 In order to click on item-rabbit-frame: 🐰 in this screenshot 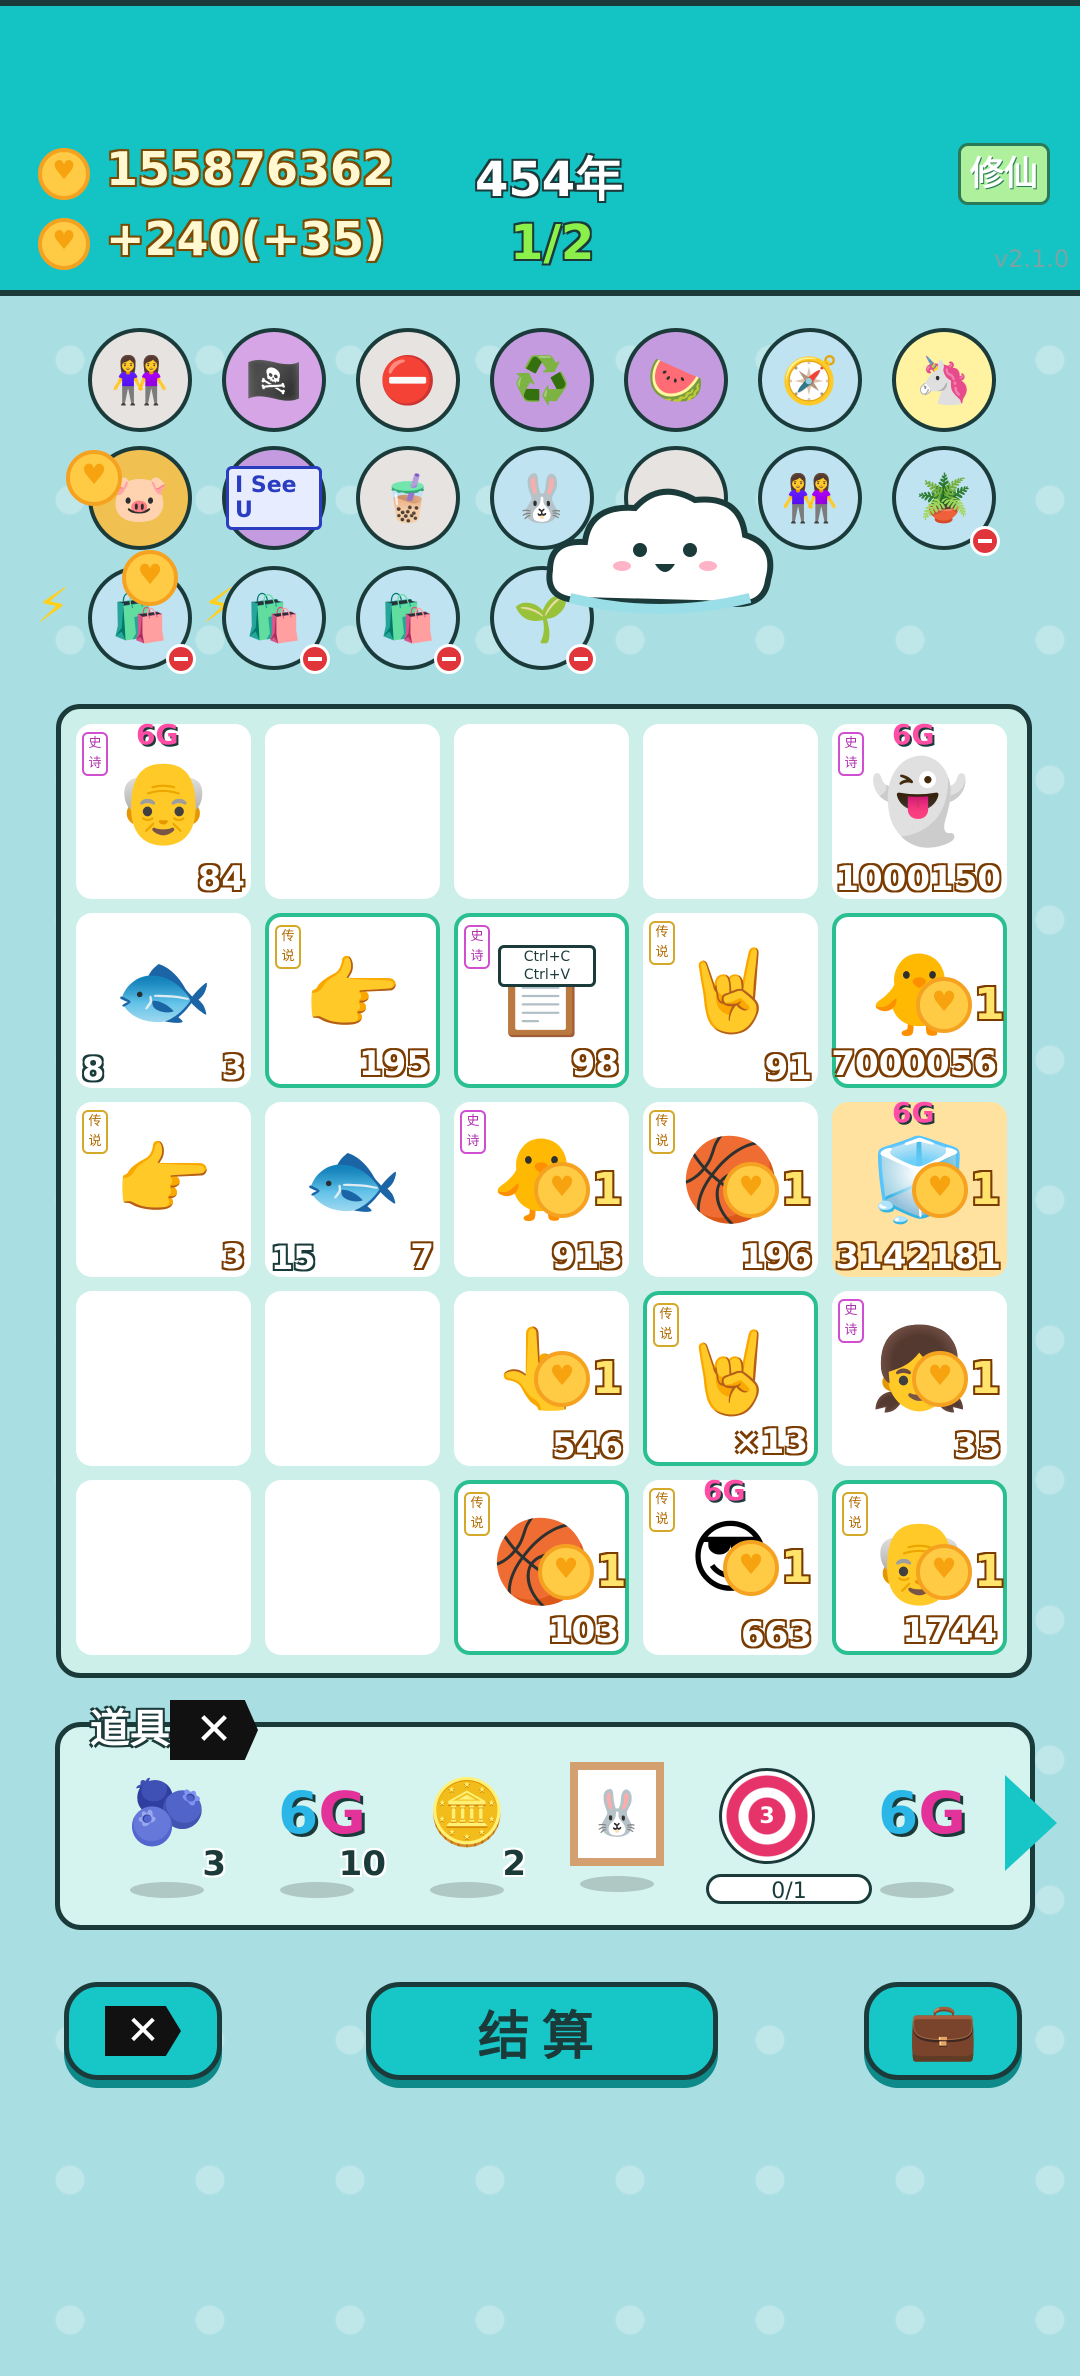, I will do `click(617, 1837)`.